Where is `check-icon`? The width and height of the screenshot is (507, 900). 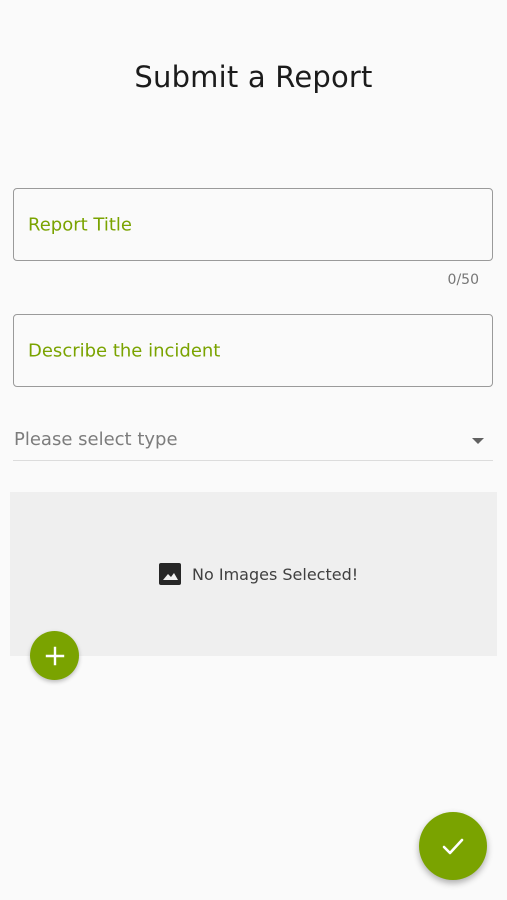
check-icon is located at coordinates (453, 846).